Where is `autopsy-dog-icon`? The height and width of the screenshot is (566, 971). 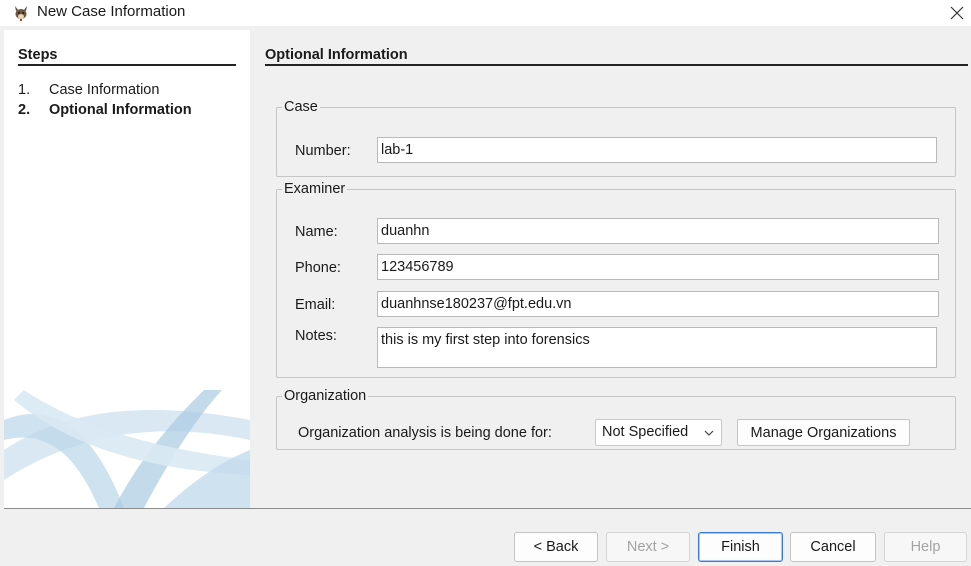 autopsy-dog-icon is located at coordinates (21, 13).